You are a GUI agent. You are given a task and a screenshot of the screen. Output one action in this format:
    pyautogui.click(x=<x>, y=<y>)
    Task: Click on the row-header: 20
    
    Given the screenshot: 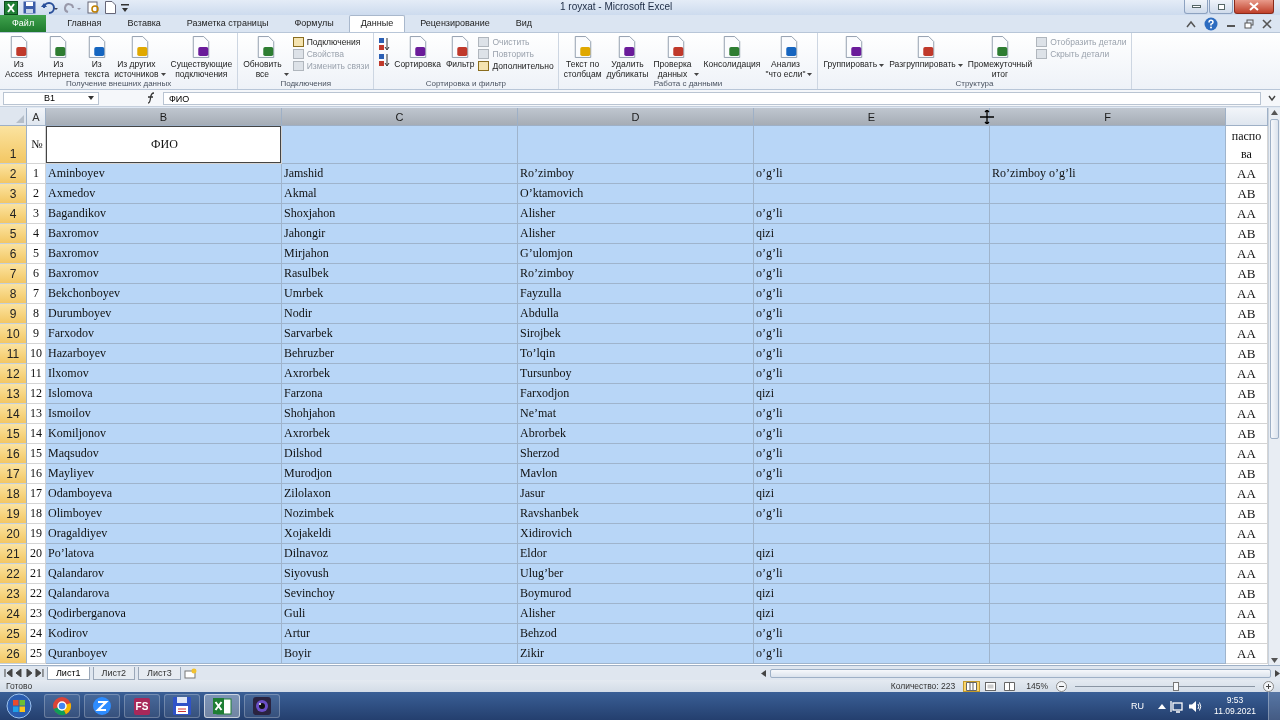 What is the action you would take?
    pyautogui.click(x=13, y=534)
    